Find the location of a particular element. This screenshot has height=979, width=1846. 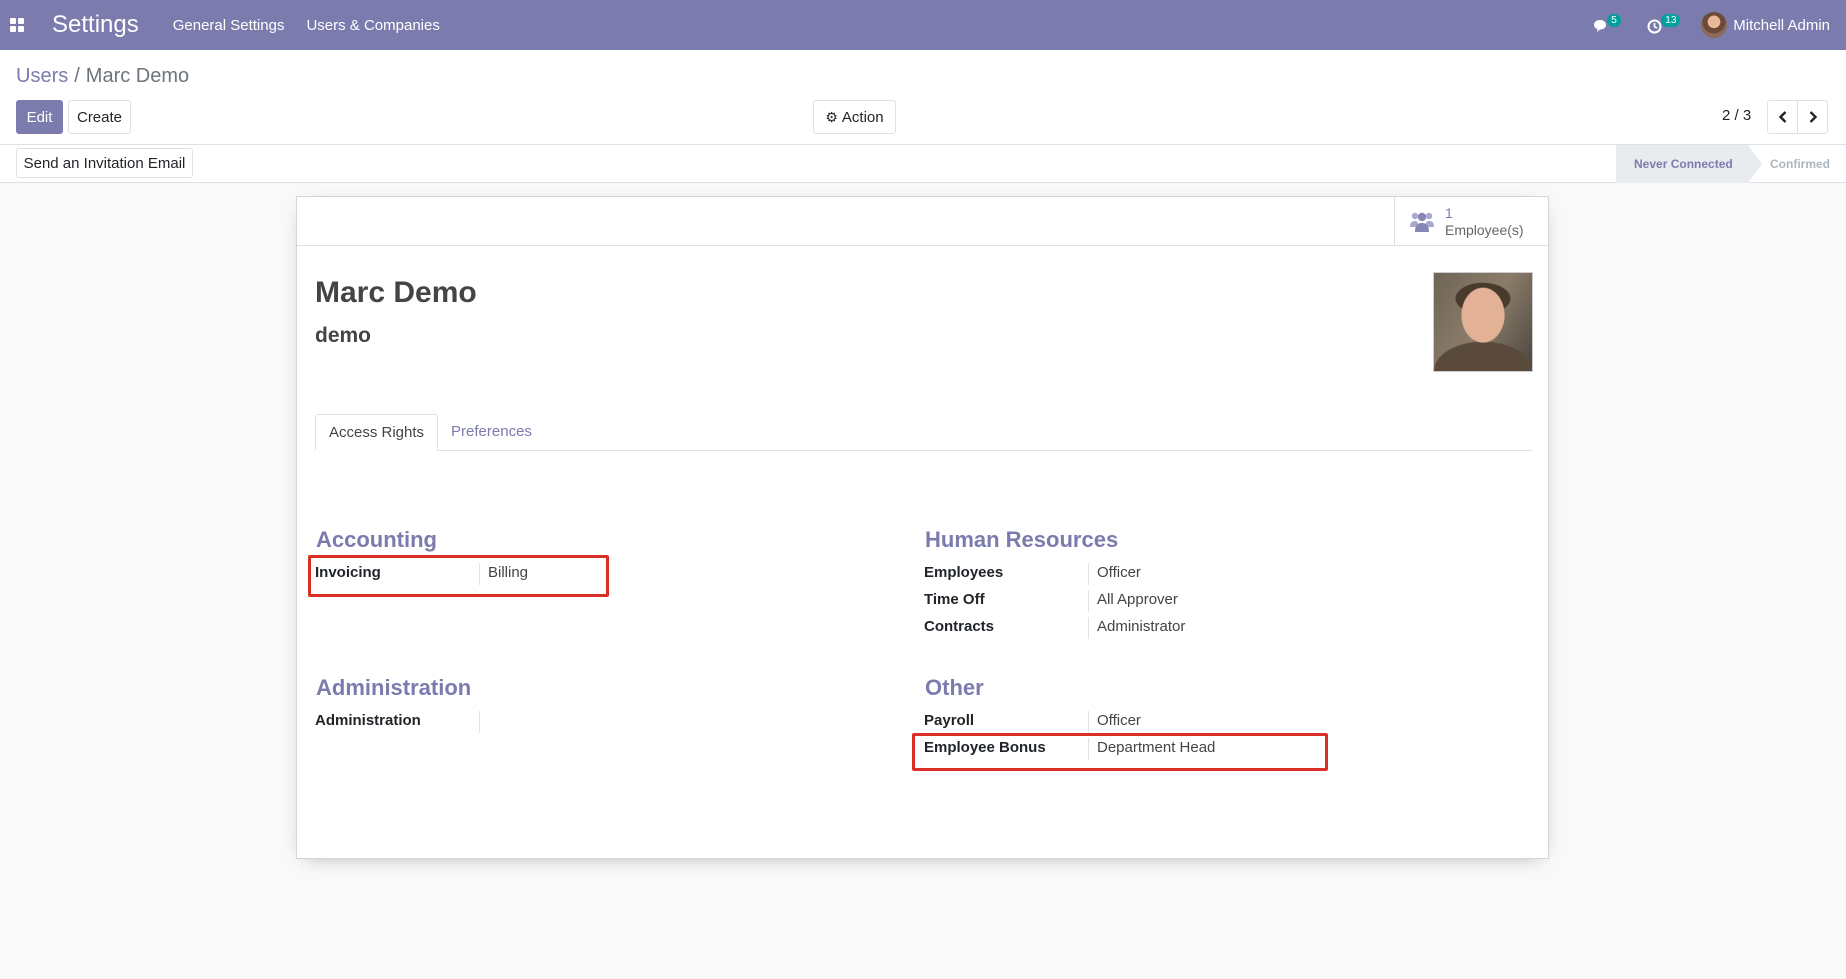

user-menu: Mitchell Admin is located at coordinates (1765, 25).